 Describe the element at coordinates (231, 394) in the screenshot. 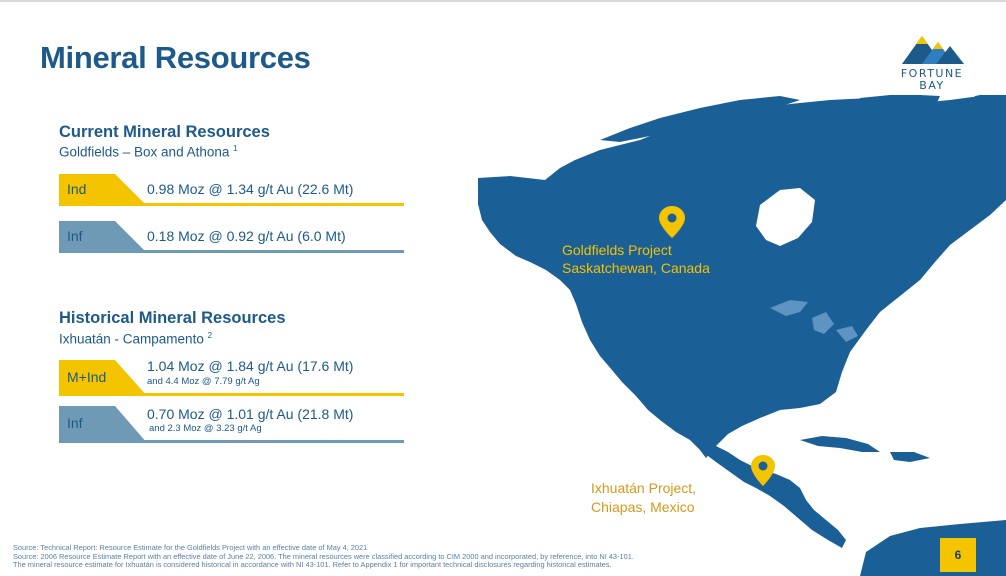

I see `mind-underline` at that location.